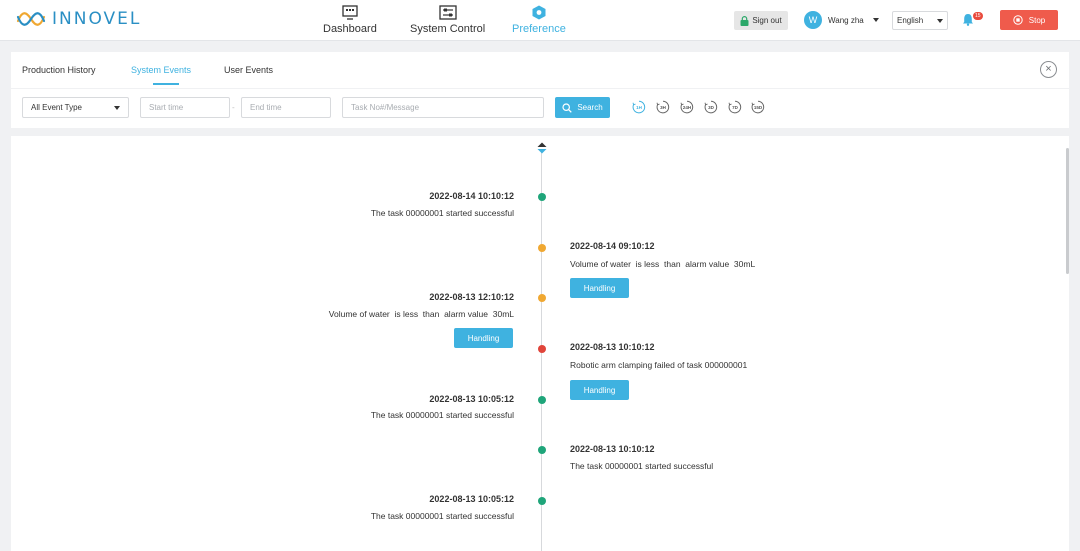 The image size is (1080, 551). I want to click on close-icon: ×, so click(1048, 69).